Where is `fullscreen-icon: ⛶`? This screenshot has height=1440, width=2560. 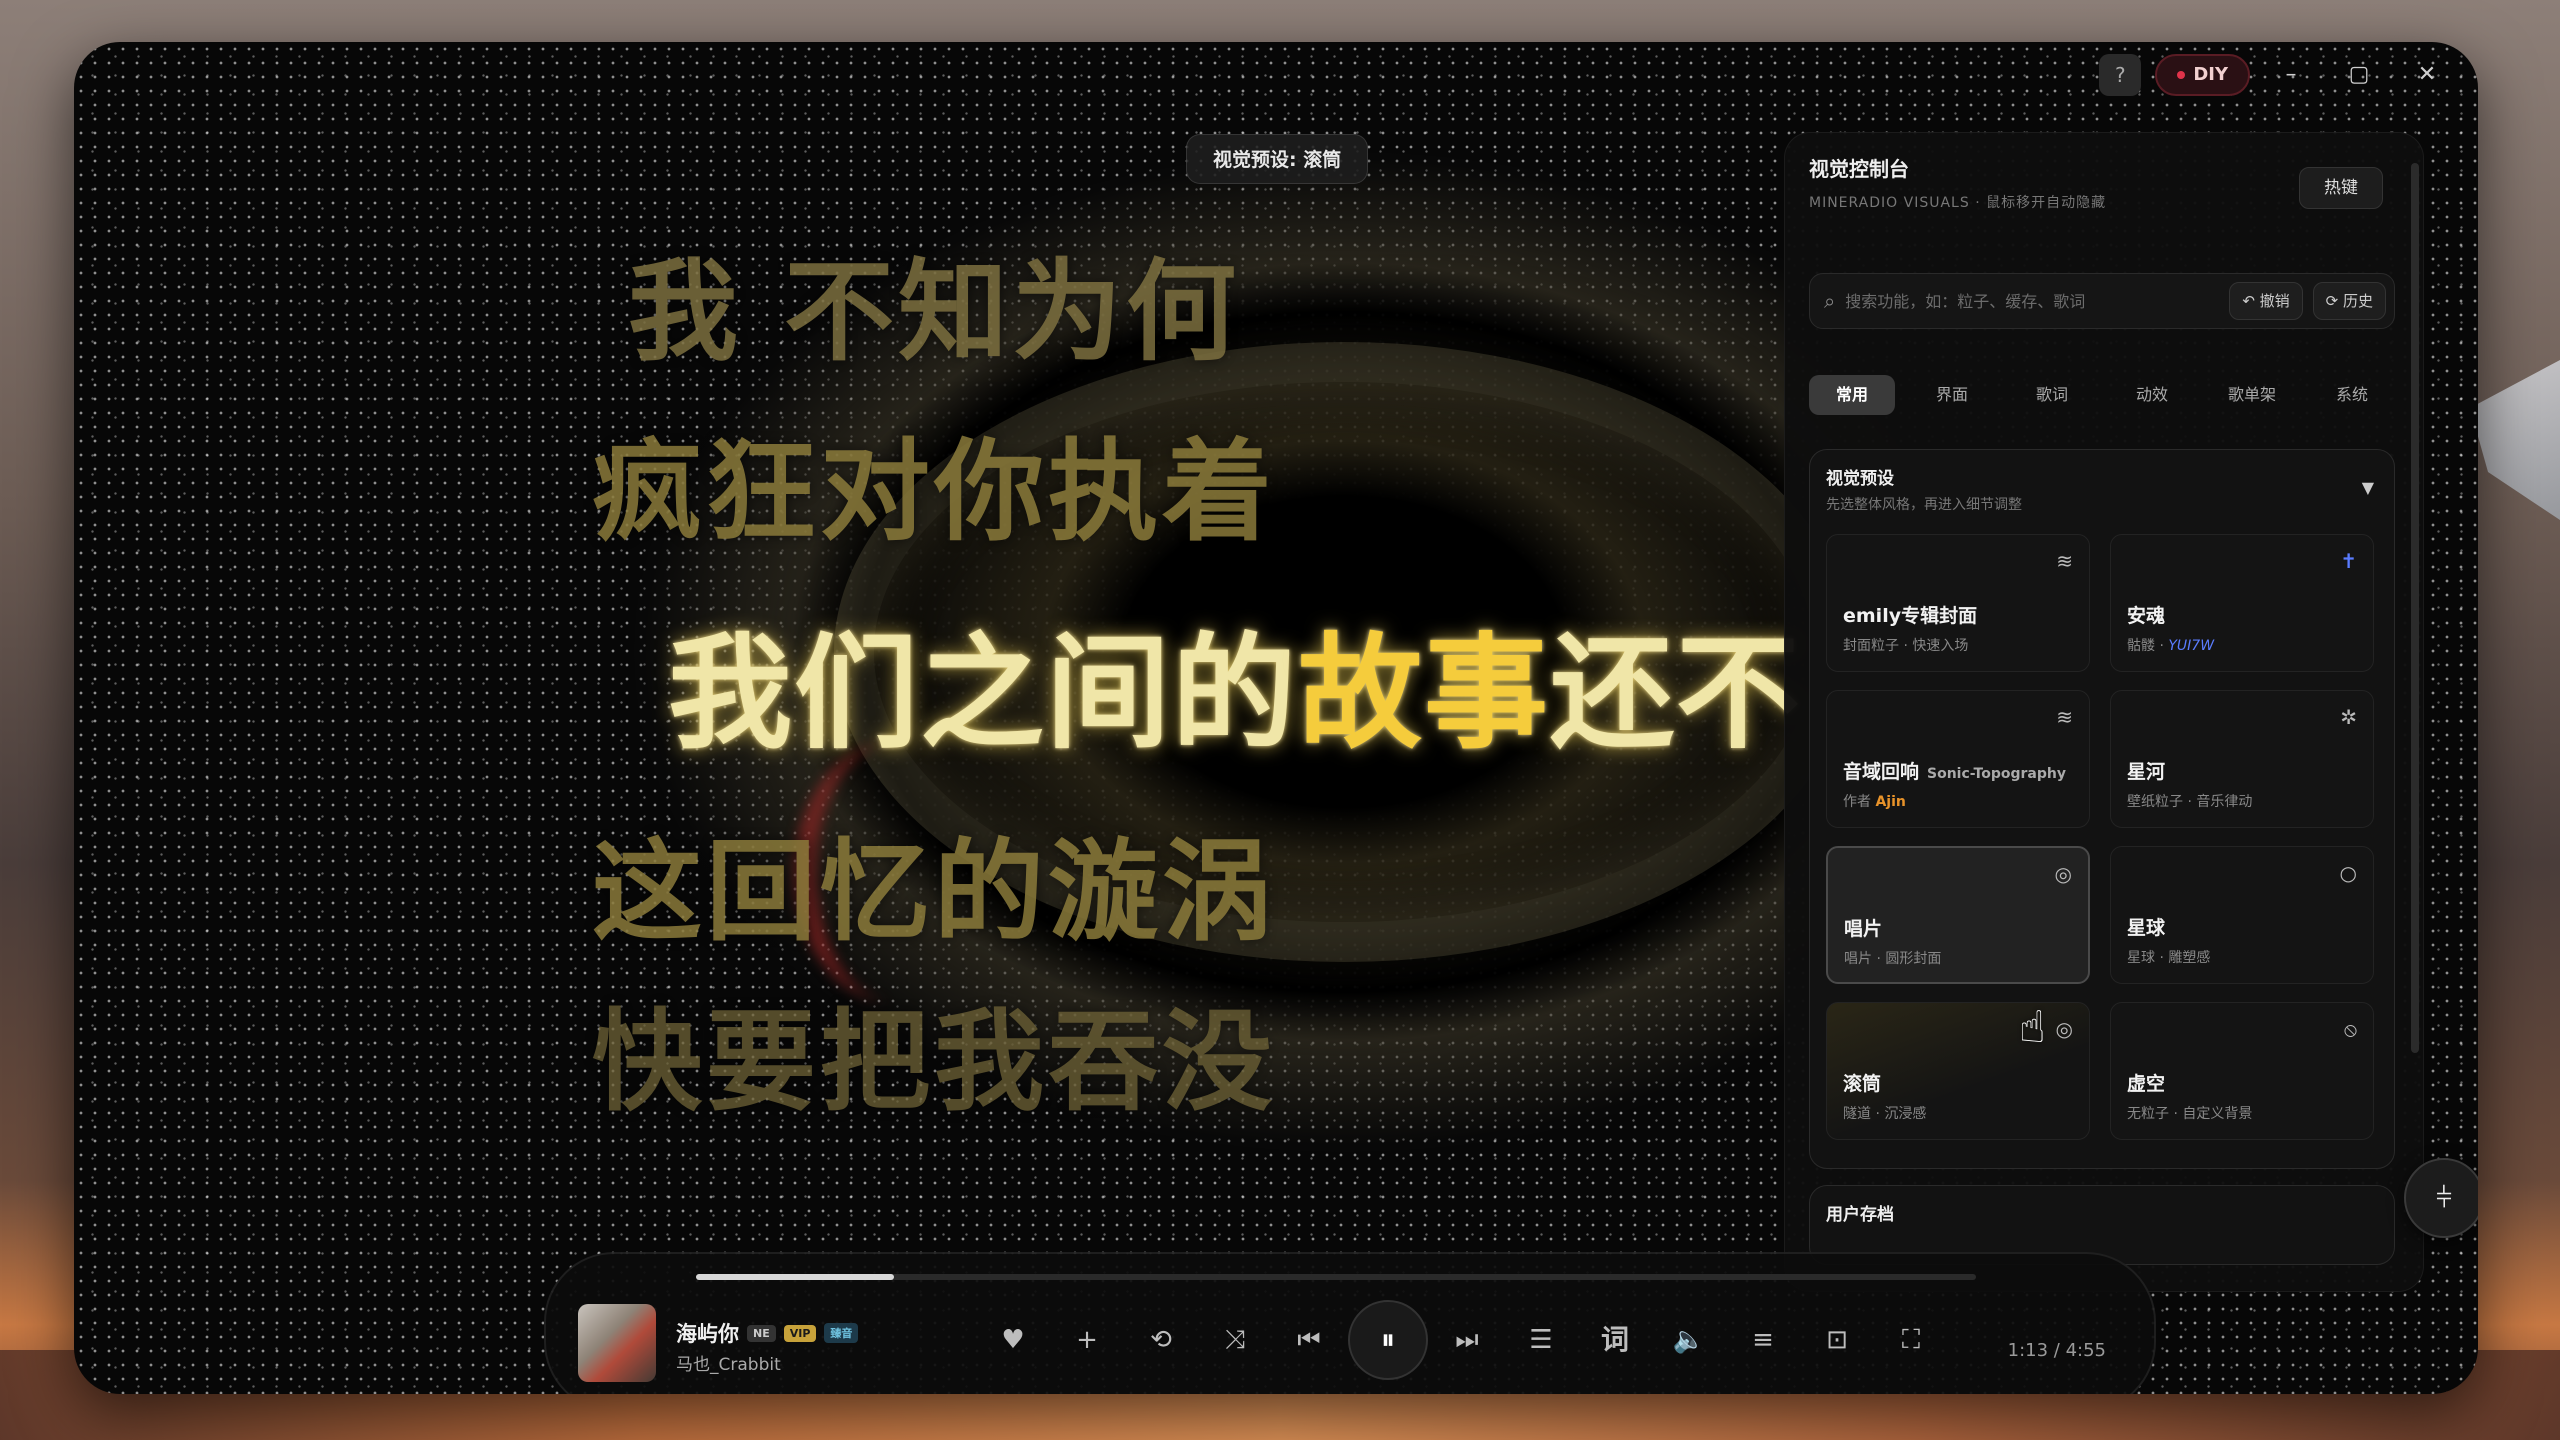
fullscreen-icon: ⛶ is located at coordinates (1911, 1340).